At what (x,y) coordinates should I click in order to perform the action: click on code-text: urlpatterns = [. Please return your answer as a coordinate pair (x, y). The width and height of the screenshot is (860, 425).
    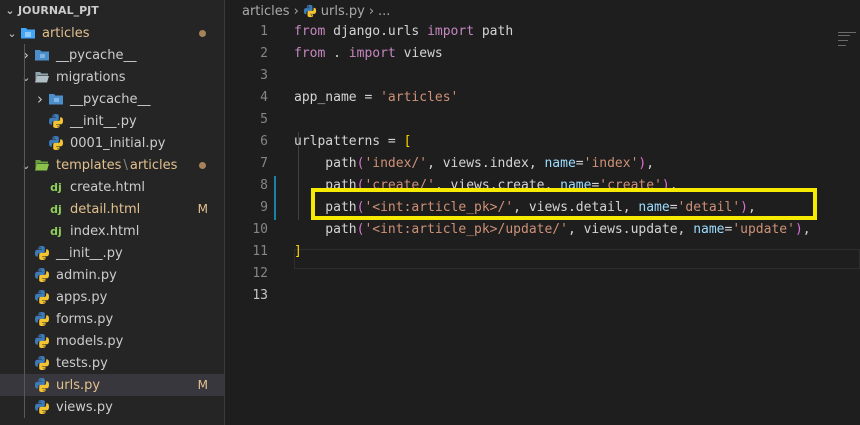
    Looking at the image, I should click on (352, 142).